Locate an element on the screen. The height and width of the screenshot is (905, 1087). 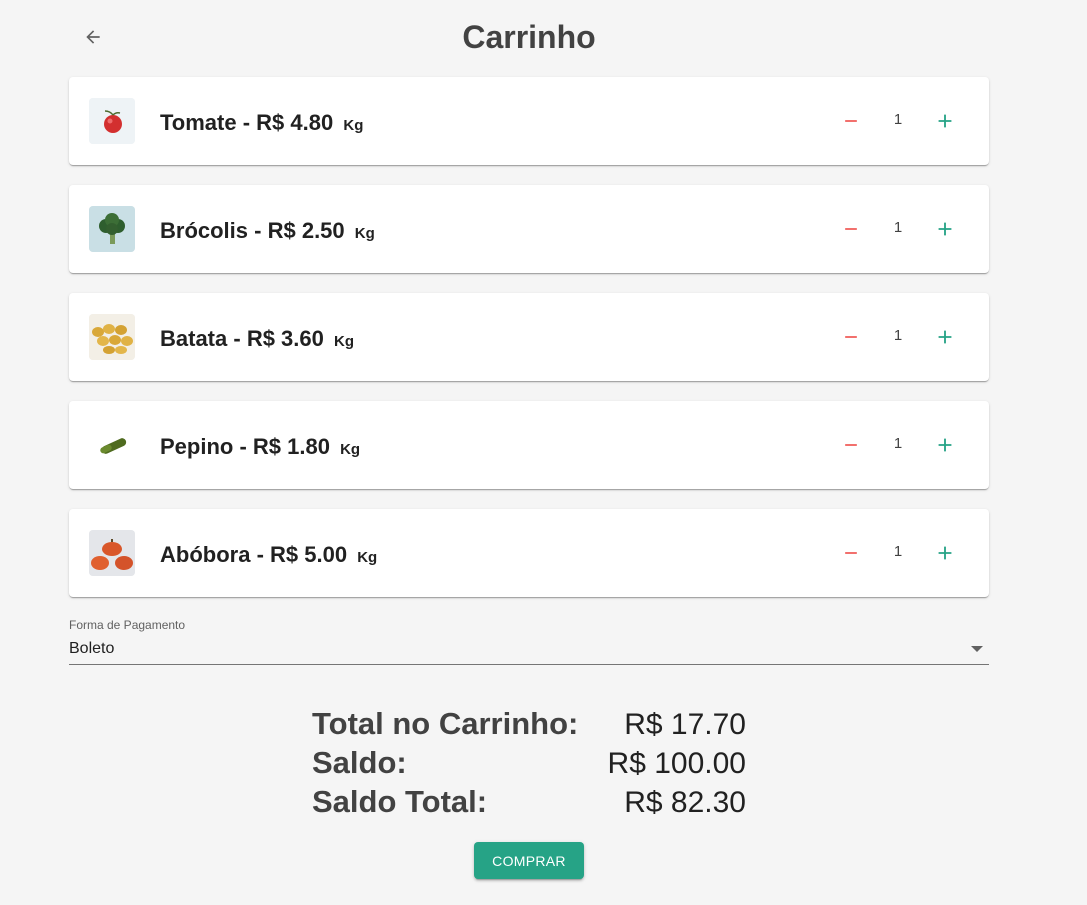
buy-button: COMPRAR is located at coordinates (529, 860).